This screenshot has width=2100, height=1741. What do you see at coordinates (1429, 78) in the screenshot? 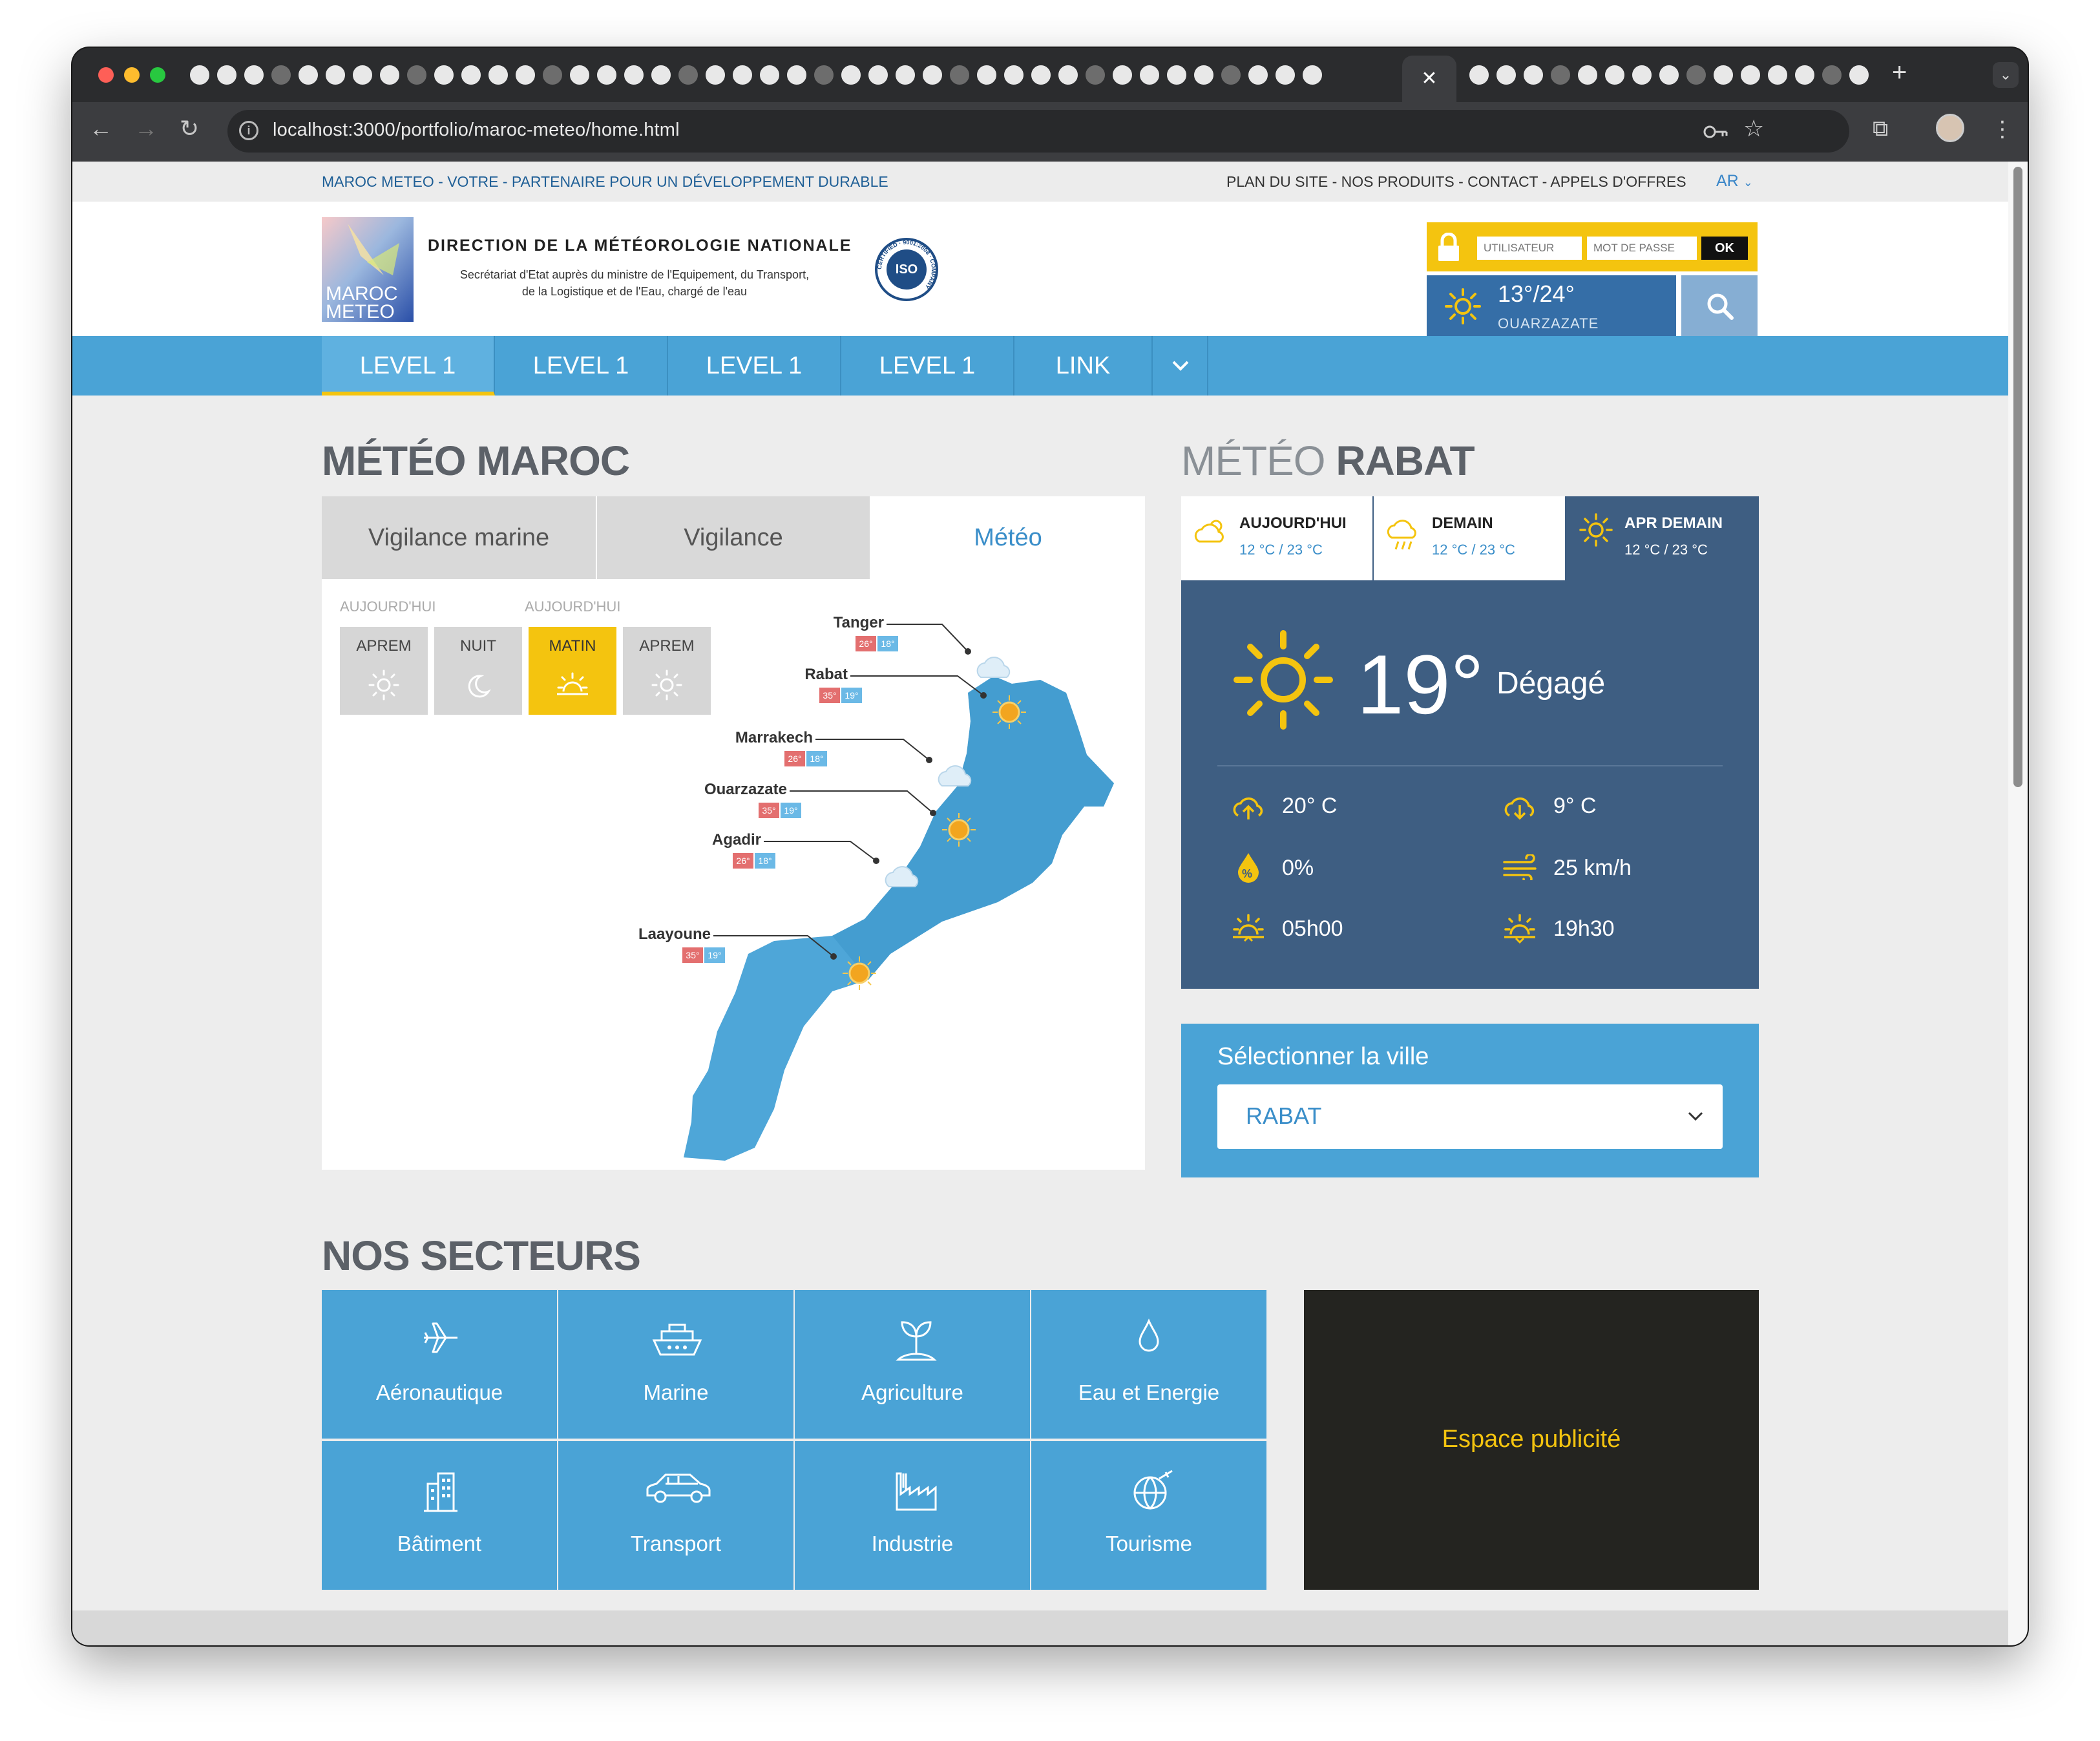
I see `close-tab-icon: ✕` at bounding box center [1429, 78].